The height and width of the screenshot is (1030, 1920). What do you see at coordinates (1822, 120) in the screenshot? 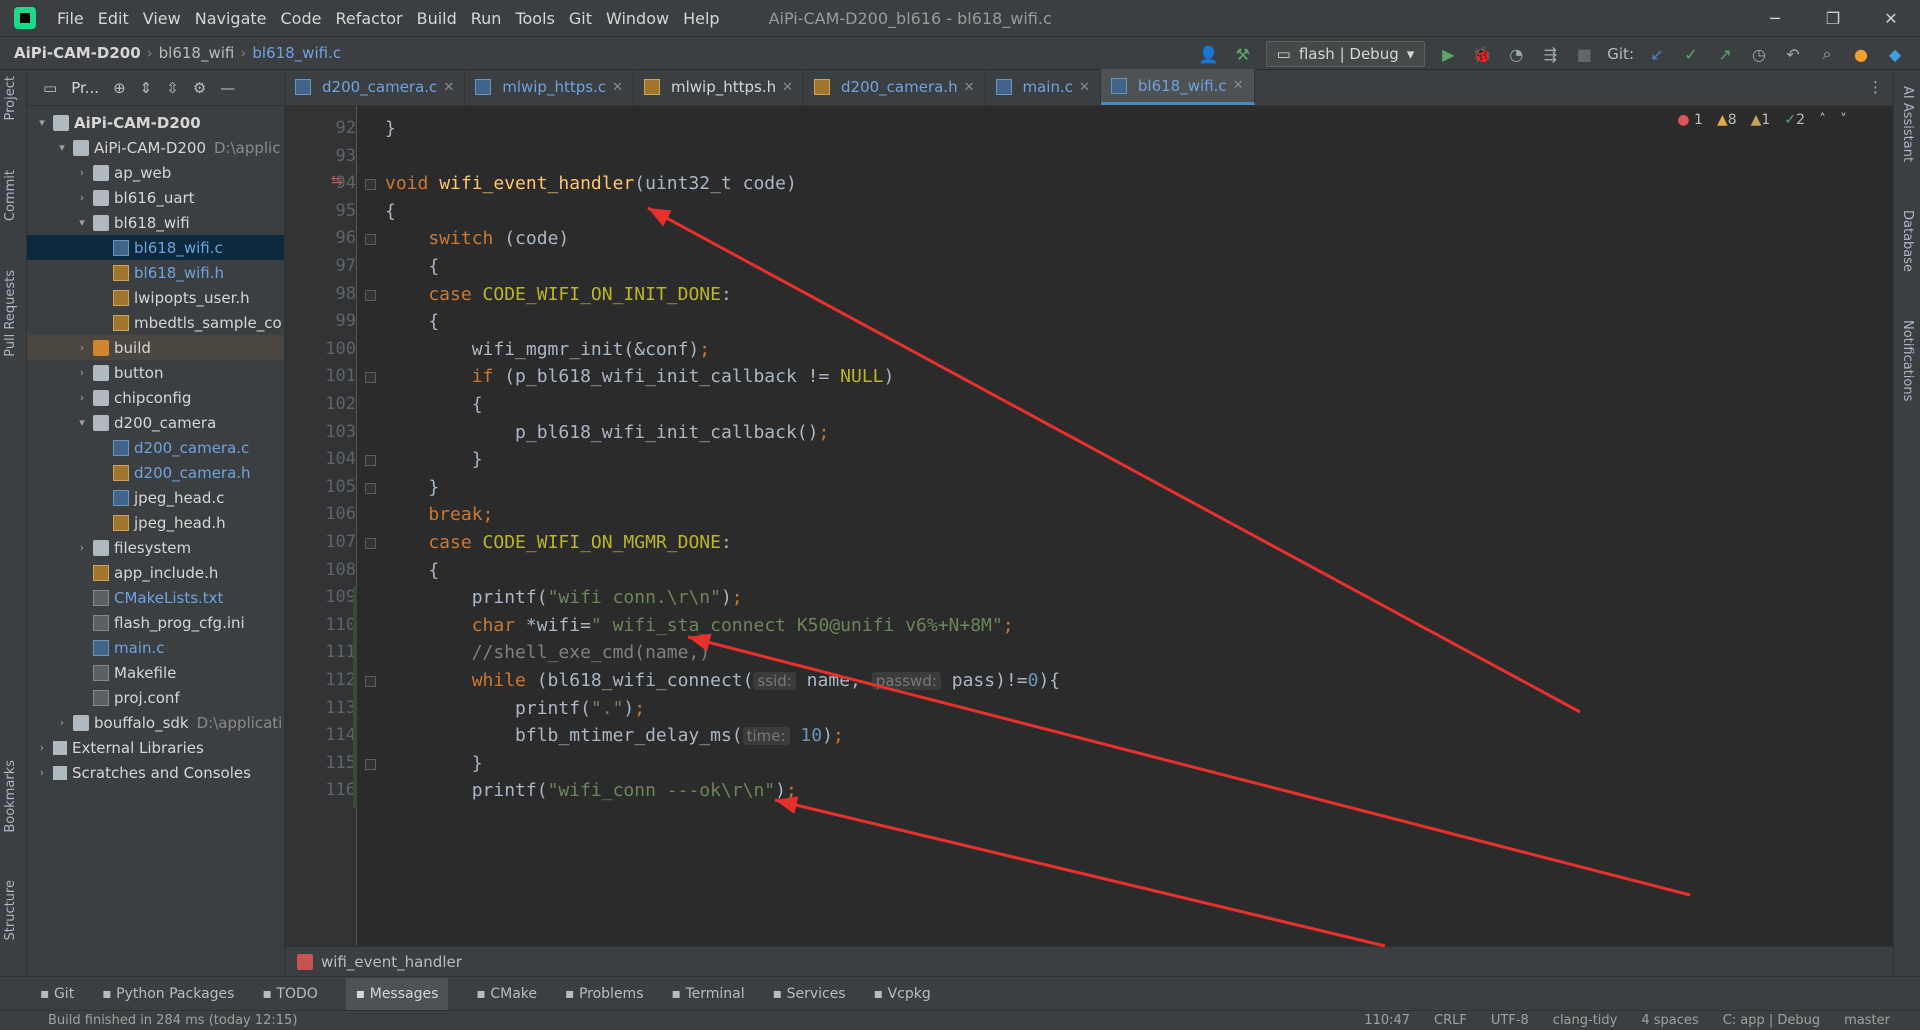
I see `chevron-up-icon: ˄` at bounding box center [1822, 120].